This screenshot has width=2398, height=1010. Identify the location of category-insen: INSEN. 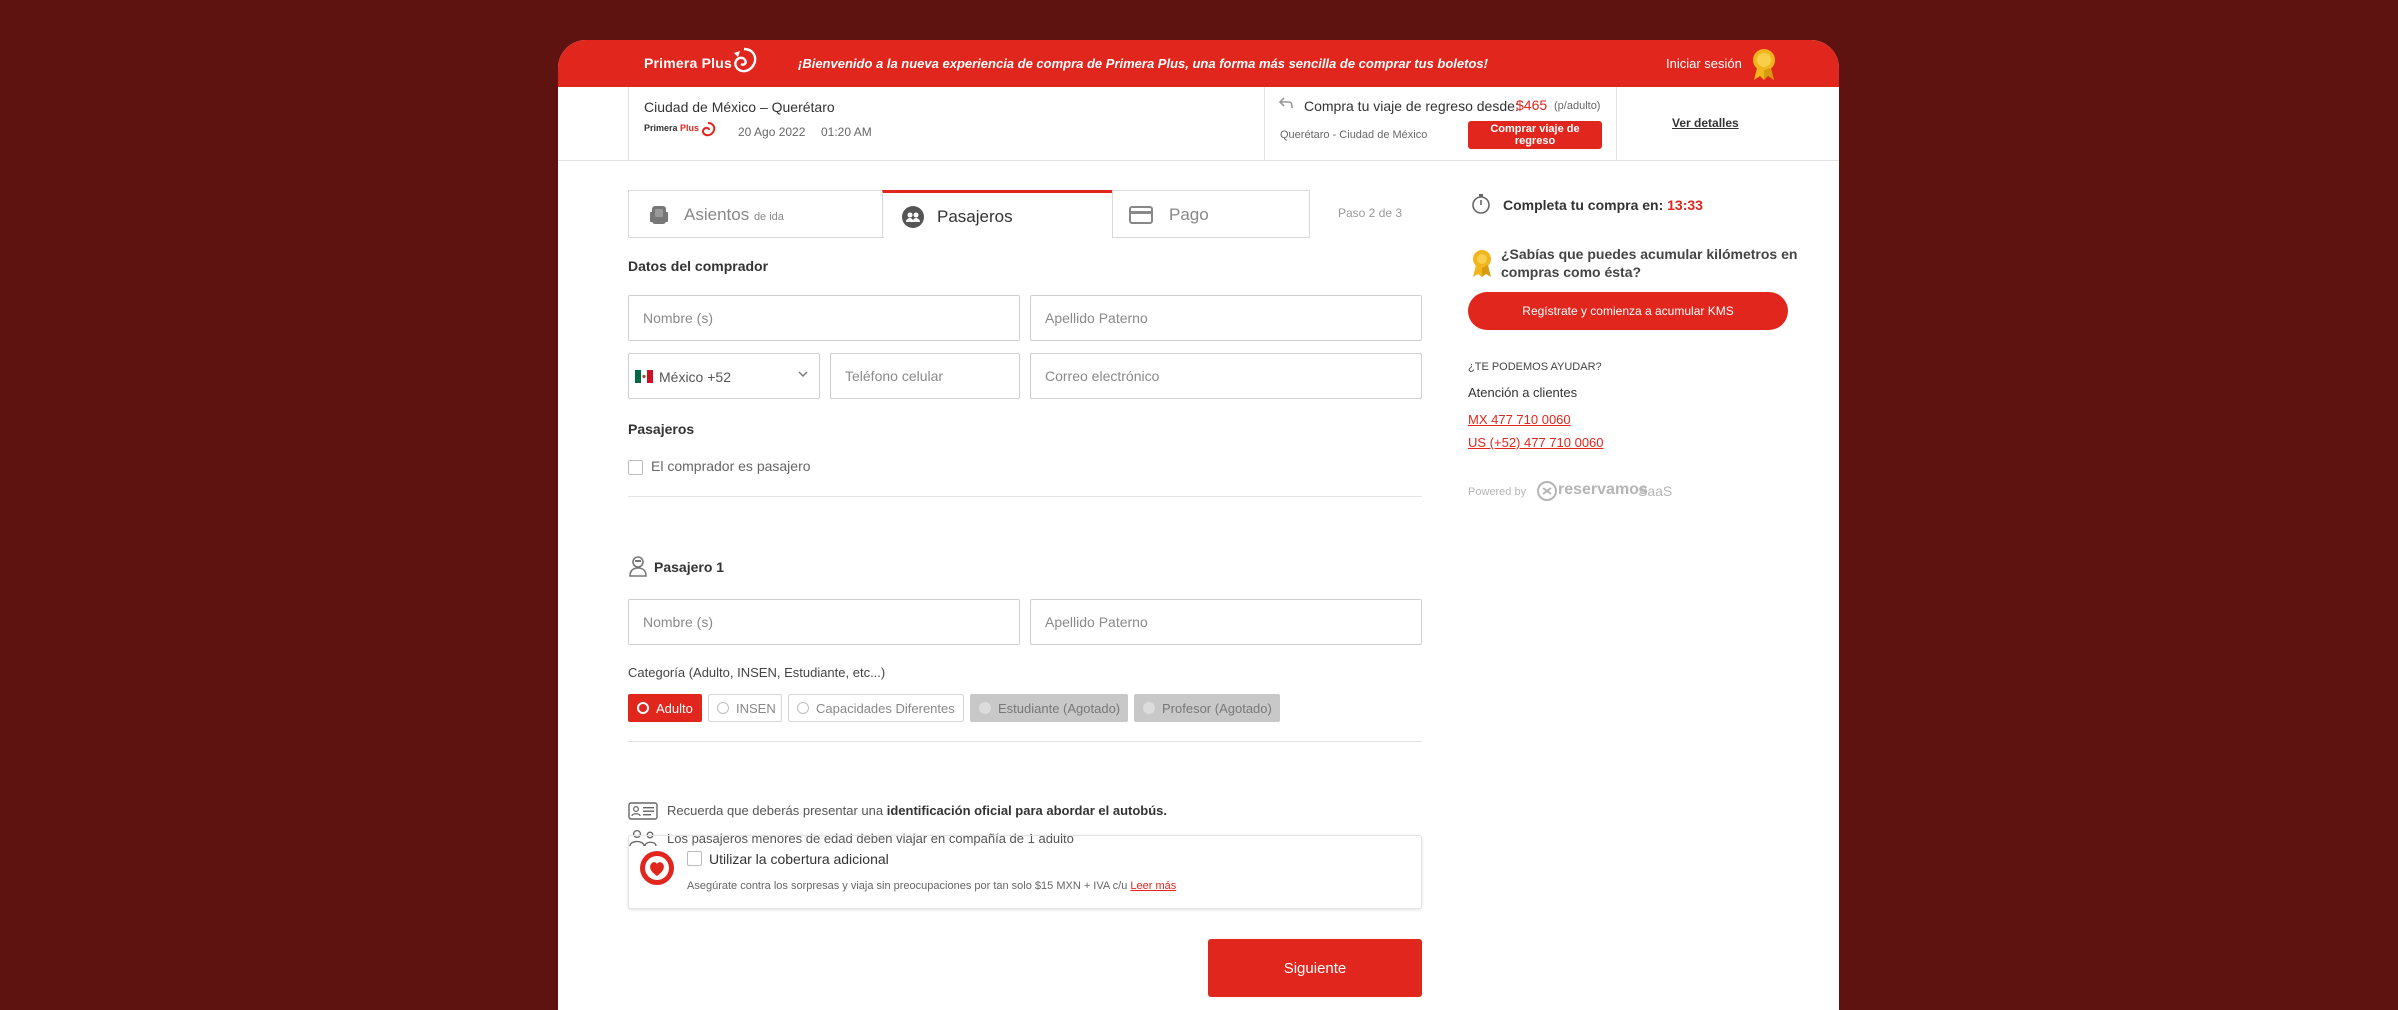
(745, 708).